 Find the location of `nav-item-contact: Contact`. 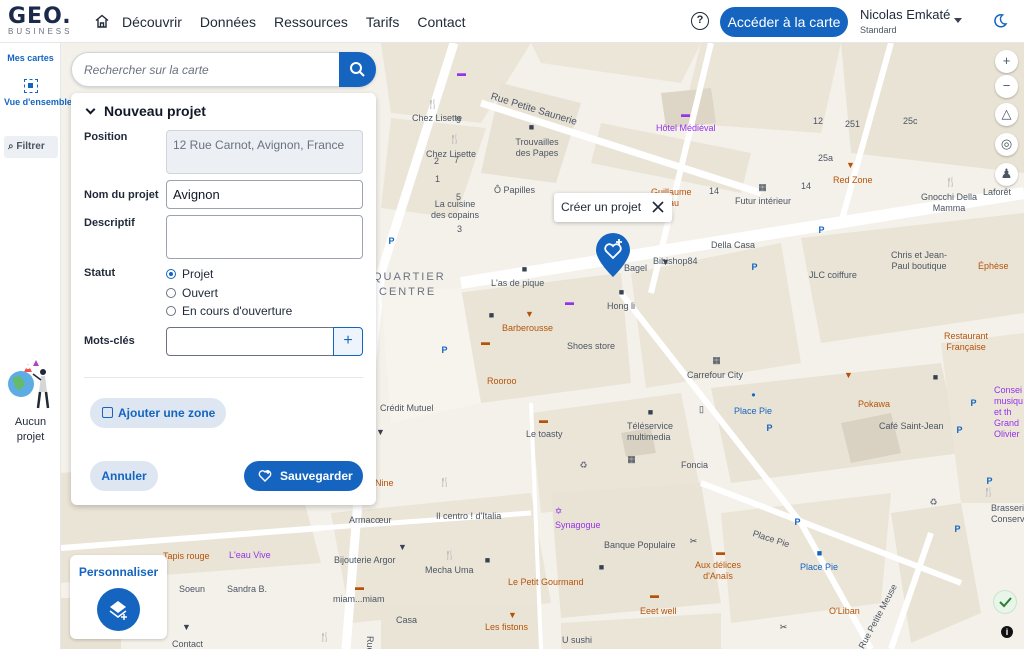

nav-item-contact: Contact is located at coordinates (441, 22).